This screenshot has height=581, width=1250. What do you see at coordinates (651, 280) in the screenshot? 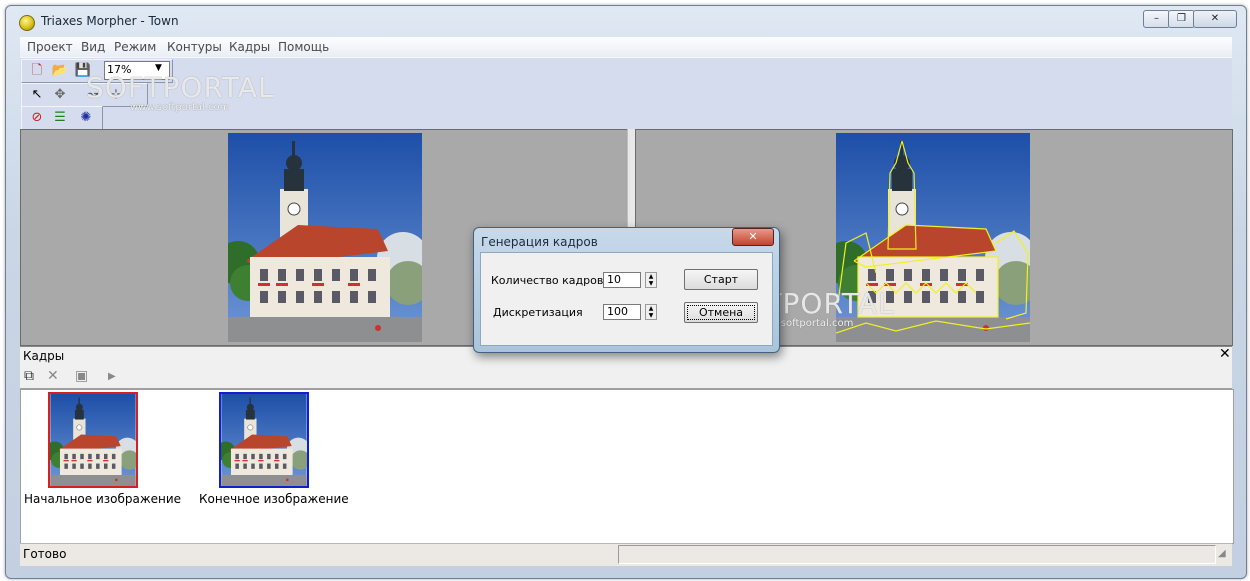
I see `frame-count-stepper: ▲ ▼` at bounding box center [651, 280].